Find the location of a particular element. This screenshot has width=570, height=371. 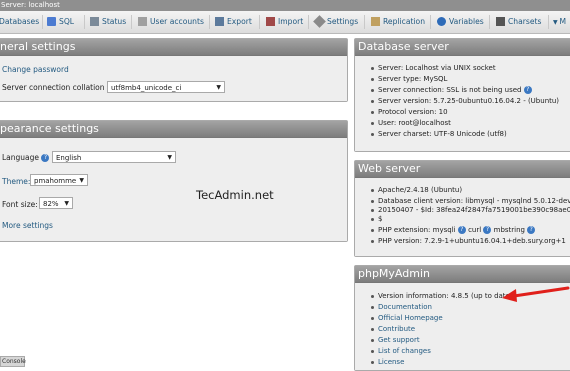

database-server-title: Database server is located at coordinates (462, 47).